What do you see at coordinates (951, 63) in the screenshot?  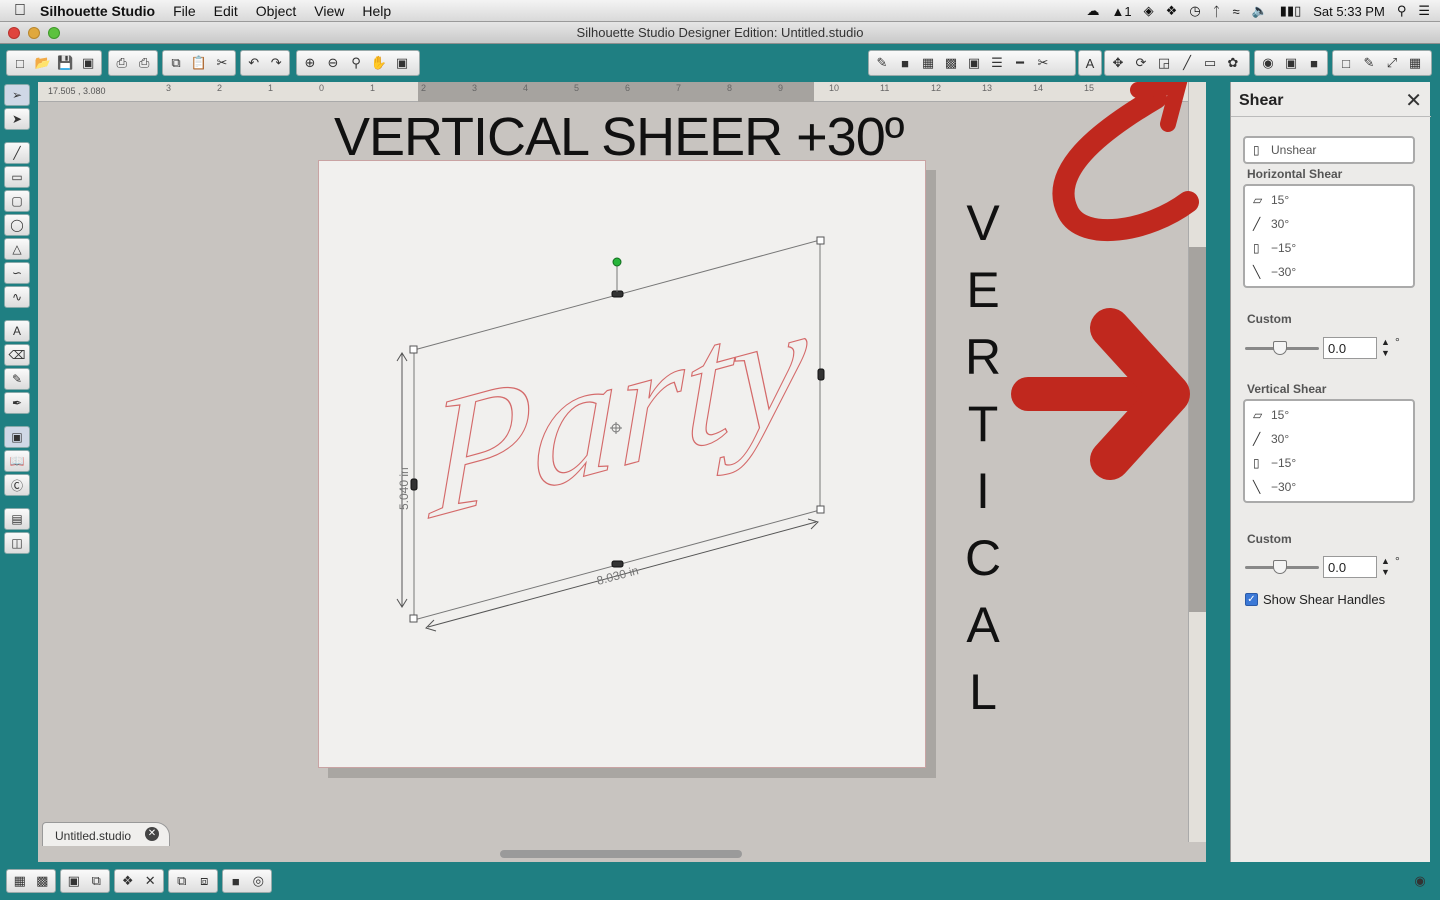 I see `fill-pattern-icon: ▩` at bounding box center [951, 63].